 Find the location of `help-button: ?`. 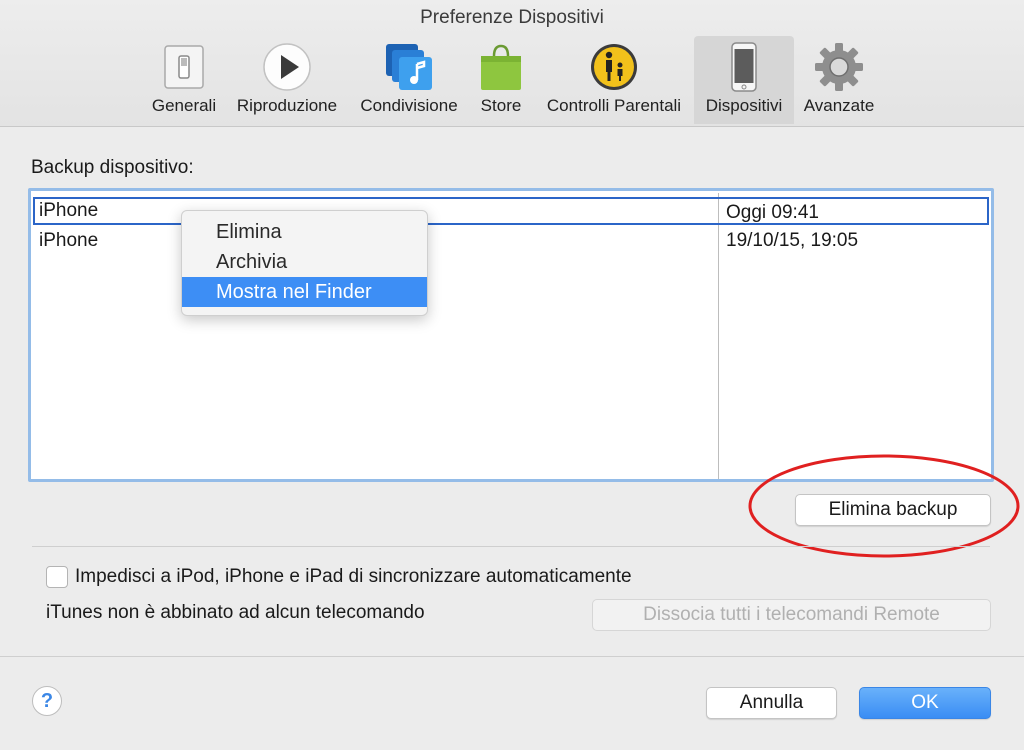

help-button: ? is located at coordinates (47, 701).